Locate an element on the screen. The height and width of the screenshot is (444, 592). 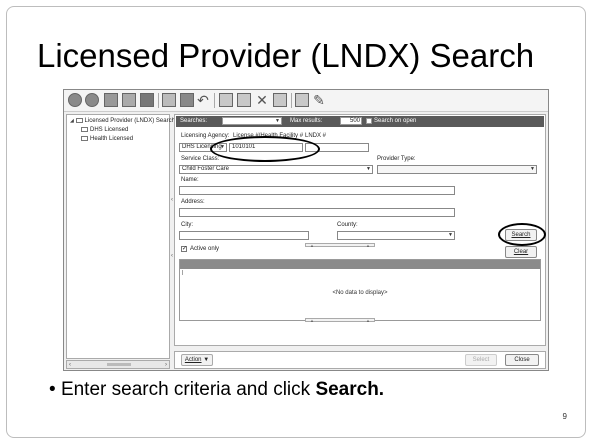
city-input is located at coordinates (244, 235).